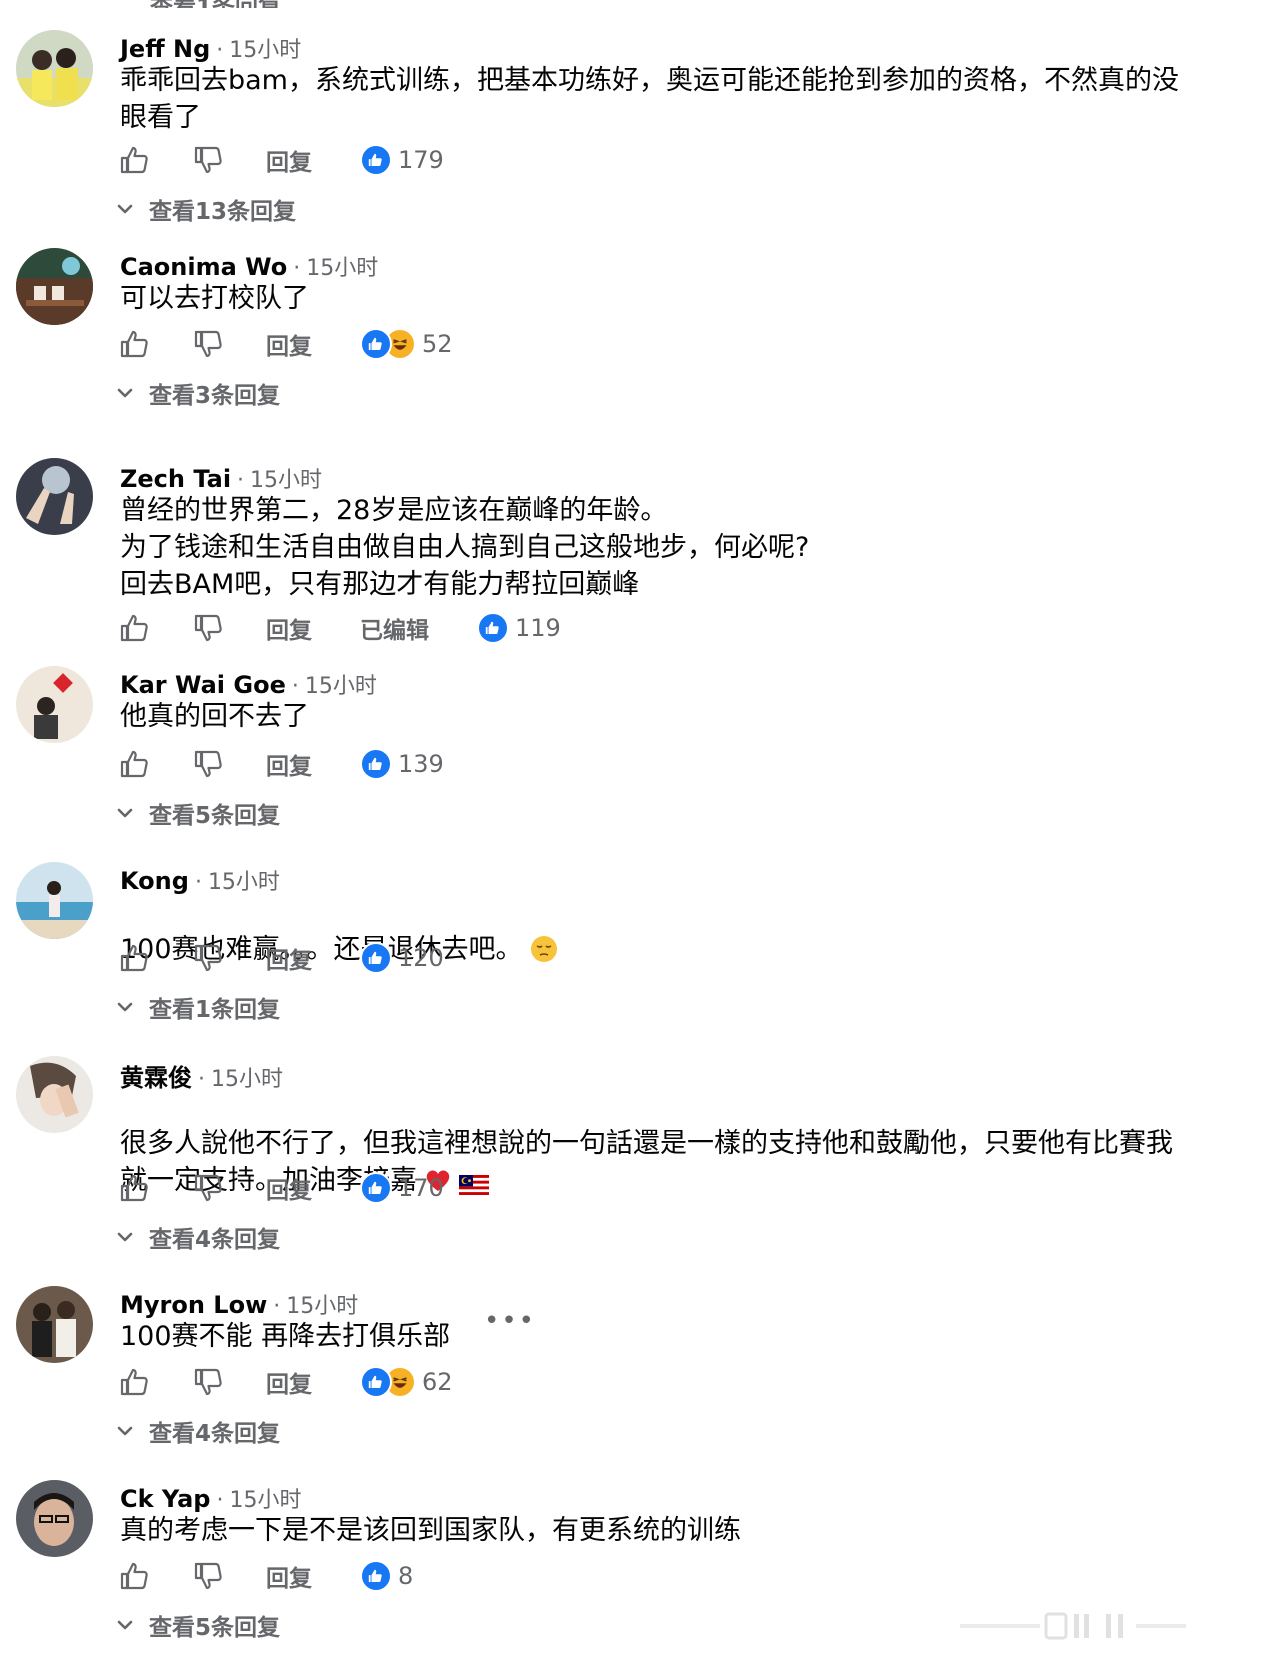 Image resolution: width=1280 pixels, height=1662 pixels. I want to click on more-options-button: •••, so click(510, 1321).